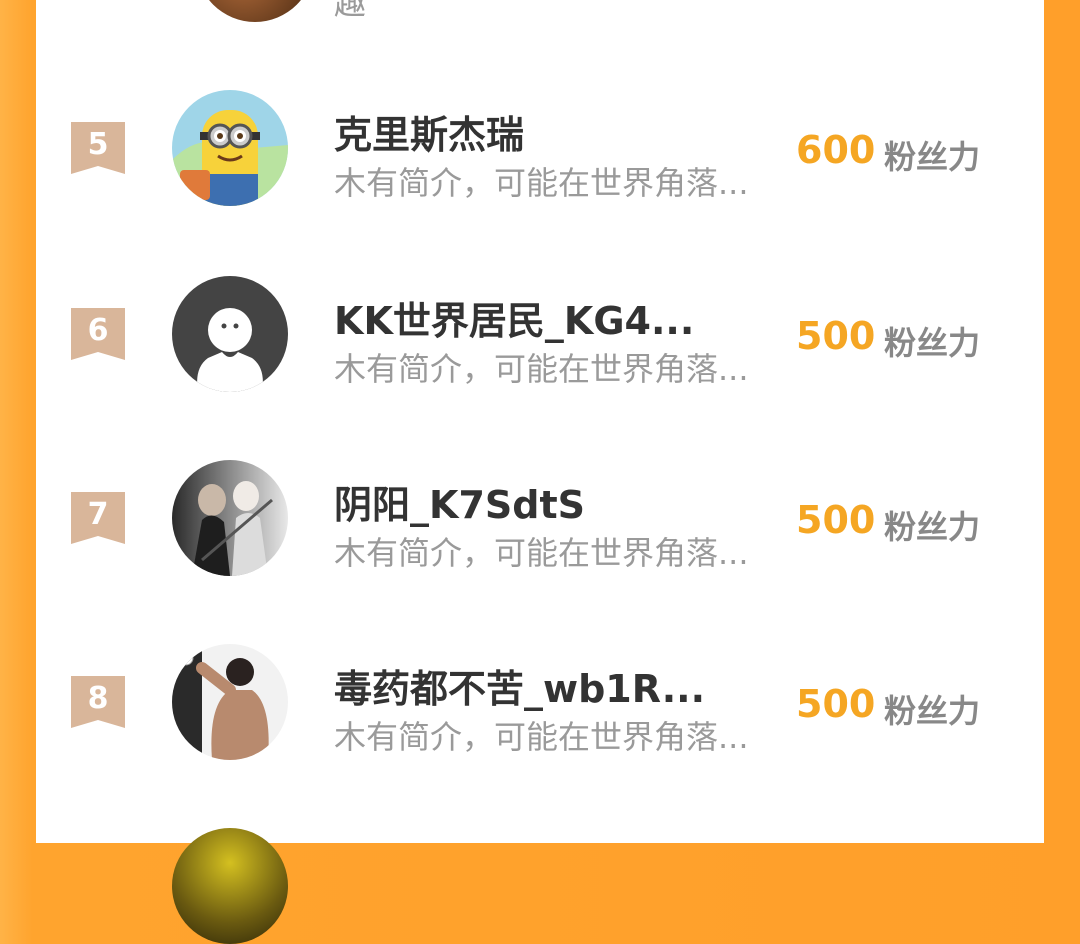  Describe the element at coordinates (459, 501) in the screenshot. I see `user-name: 阴阳_K7SdtS` at that location.